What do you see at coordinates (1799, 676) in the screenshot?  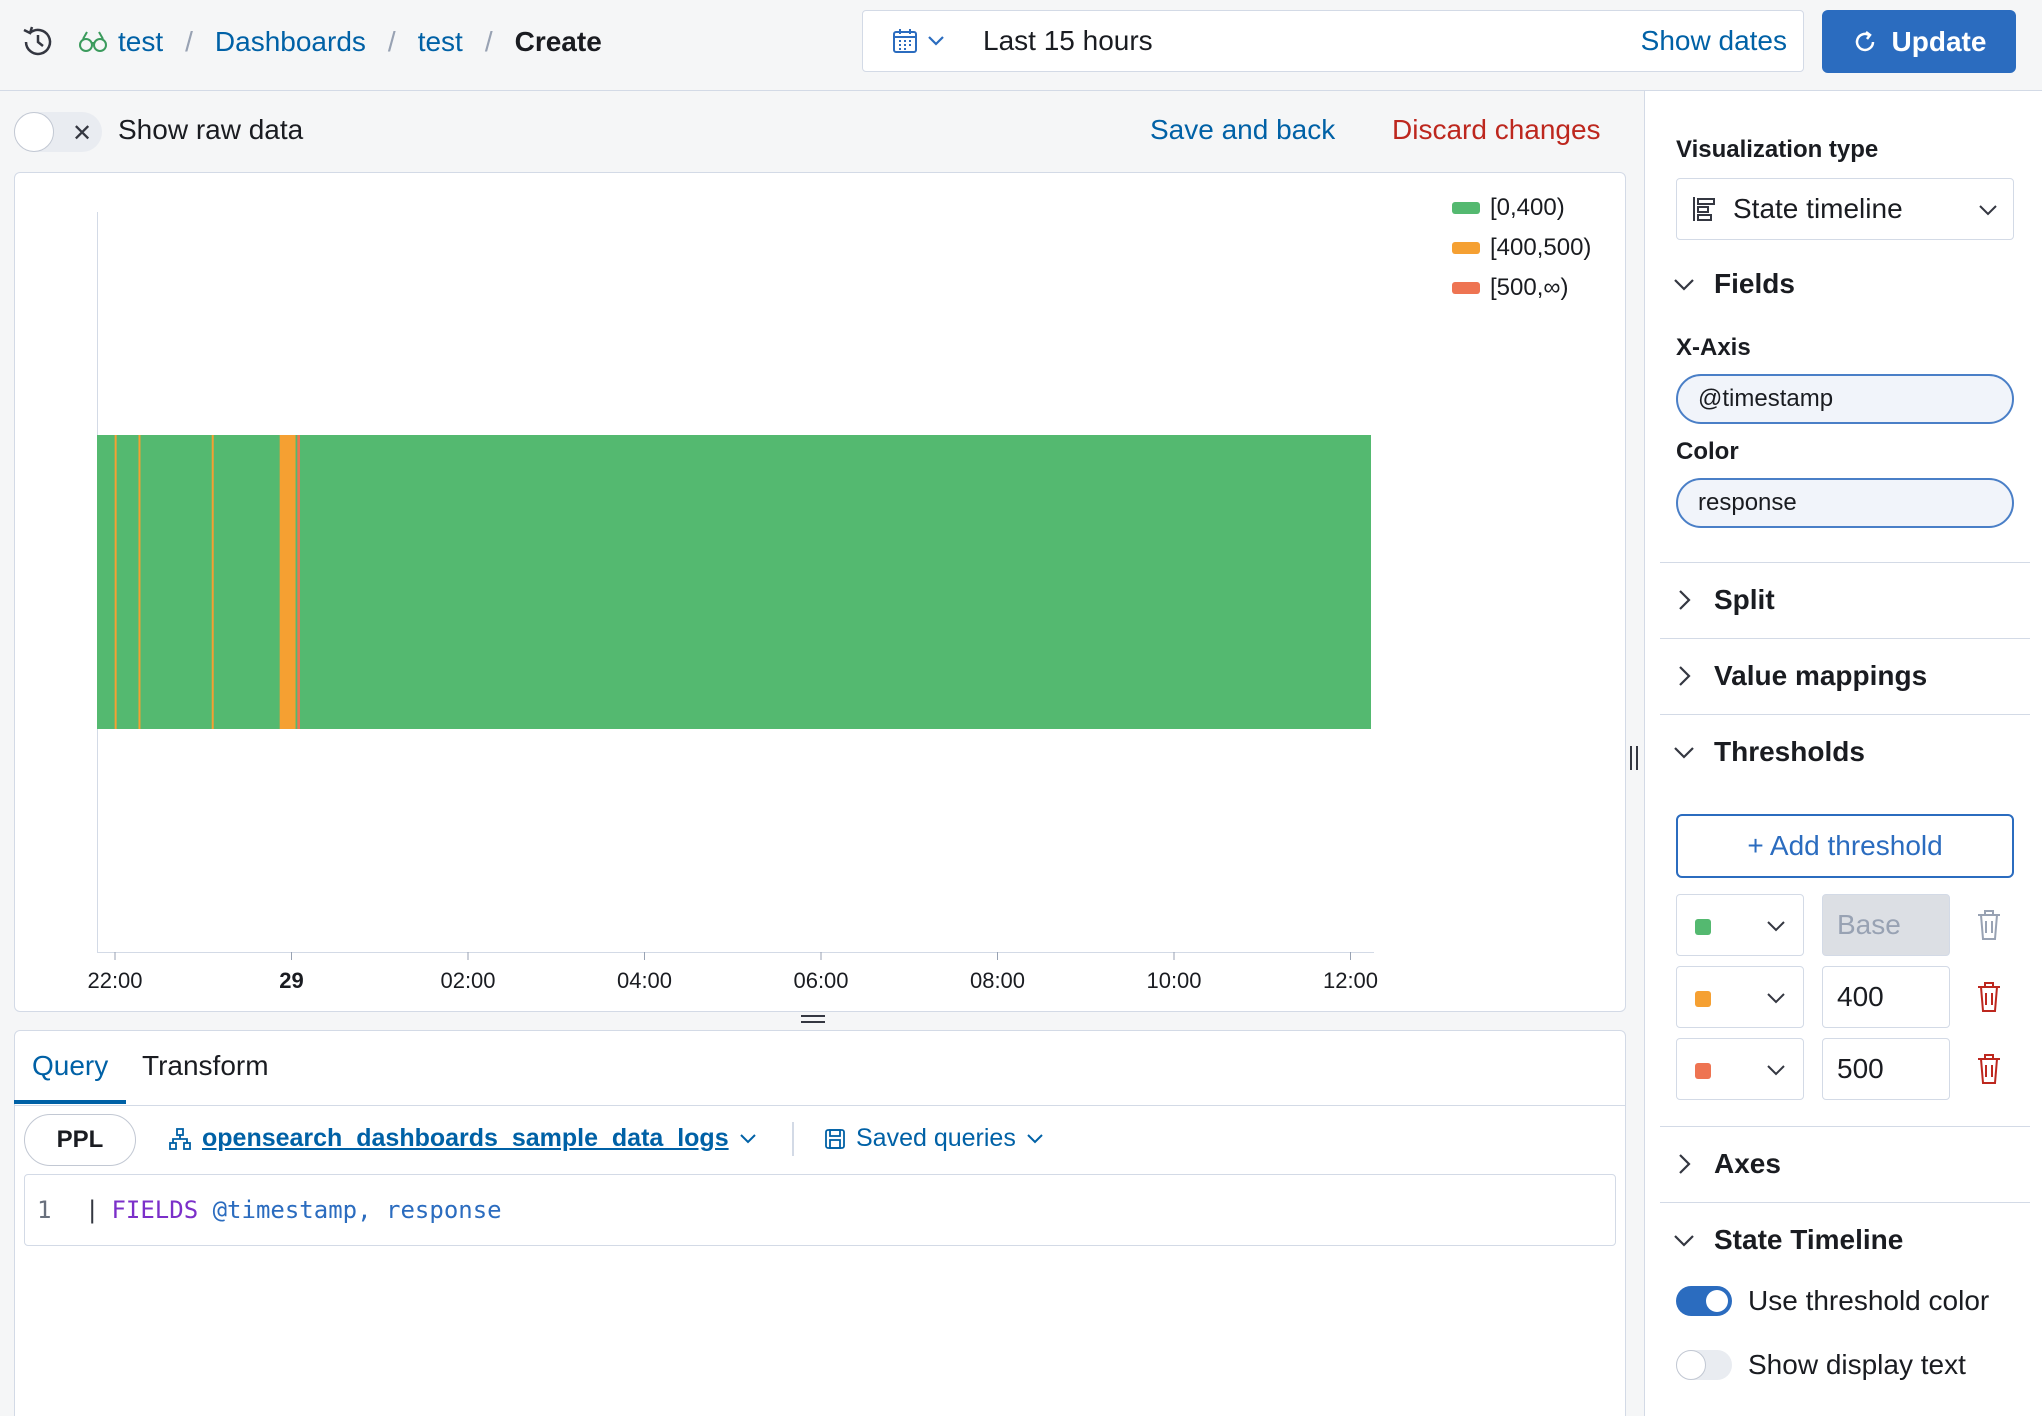 I see `section-value-mappings-header: Value mappings` at bounding box center [1799, 676].